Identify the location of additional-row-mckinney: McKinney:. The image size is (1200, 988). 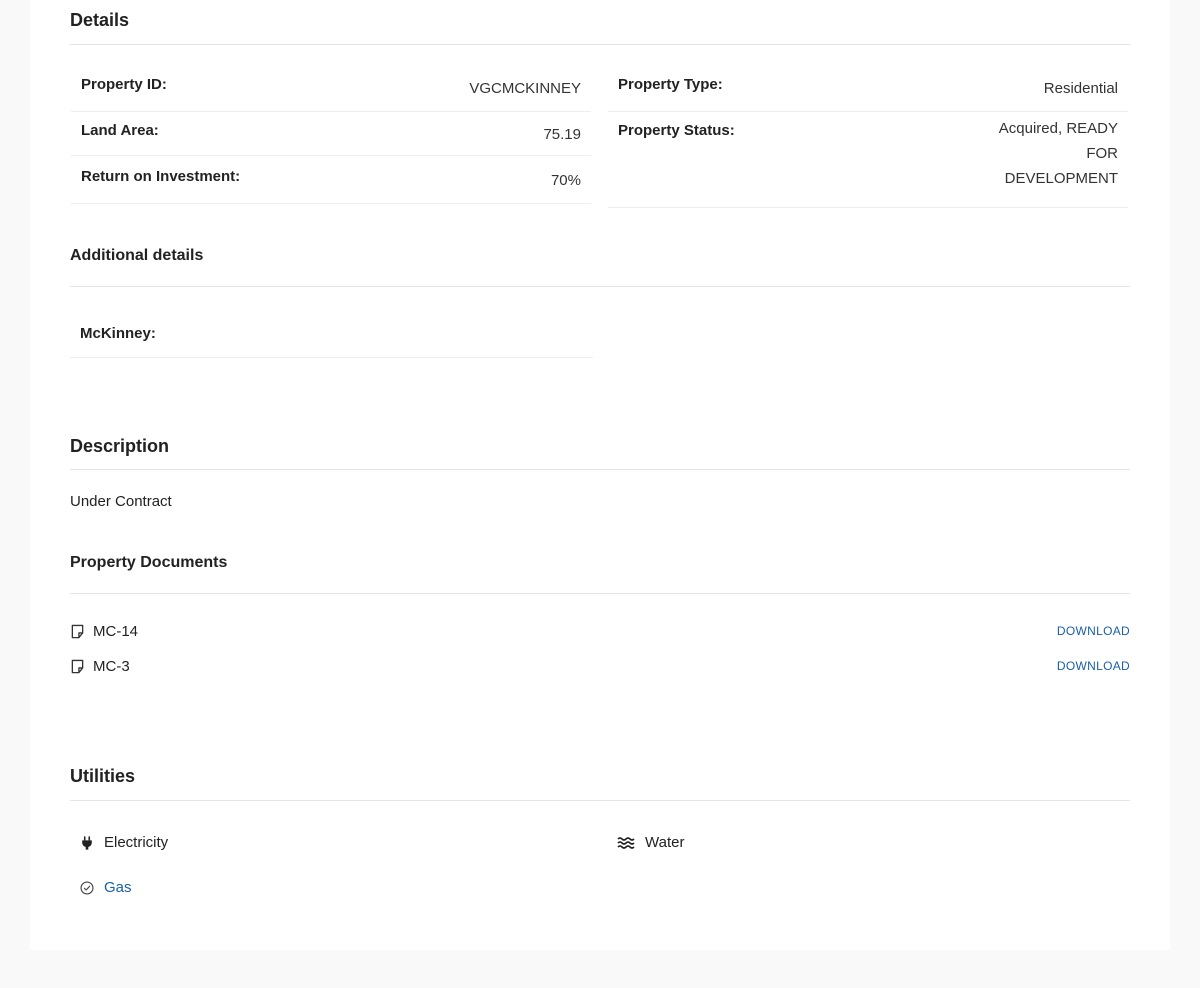
(331, 341).